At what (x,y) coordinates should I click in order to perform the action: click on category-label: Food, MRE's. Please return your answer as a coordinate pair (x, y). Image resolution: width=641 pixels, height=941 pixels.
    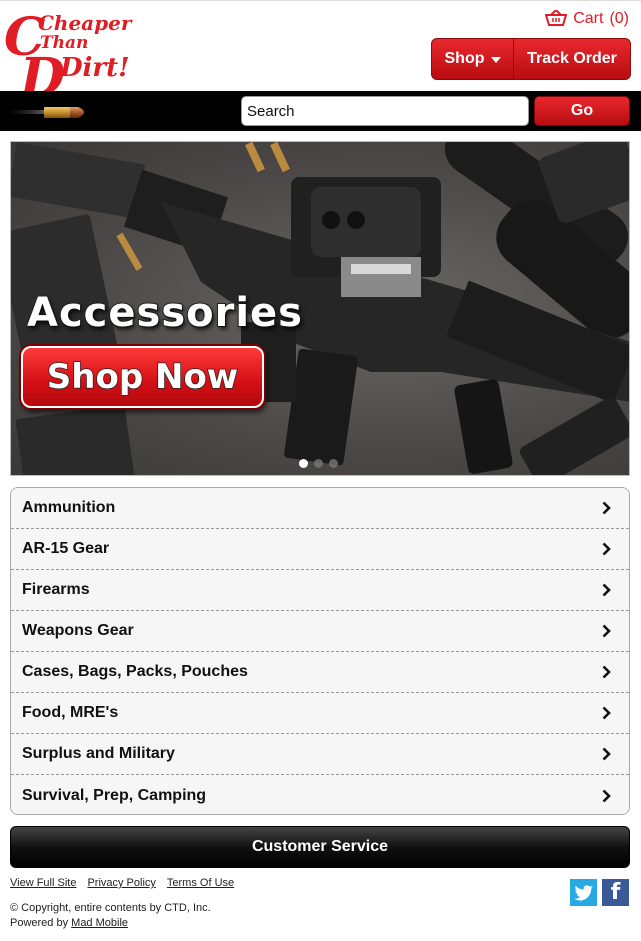
    Looking at the image, I should click on (70, 712).